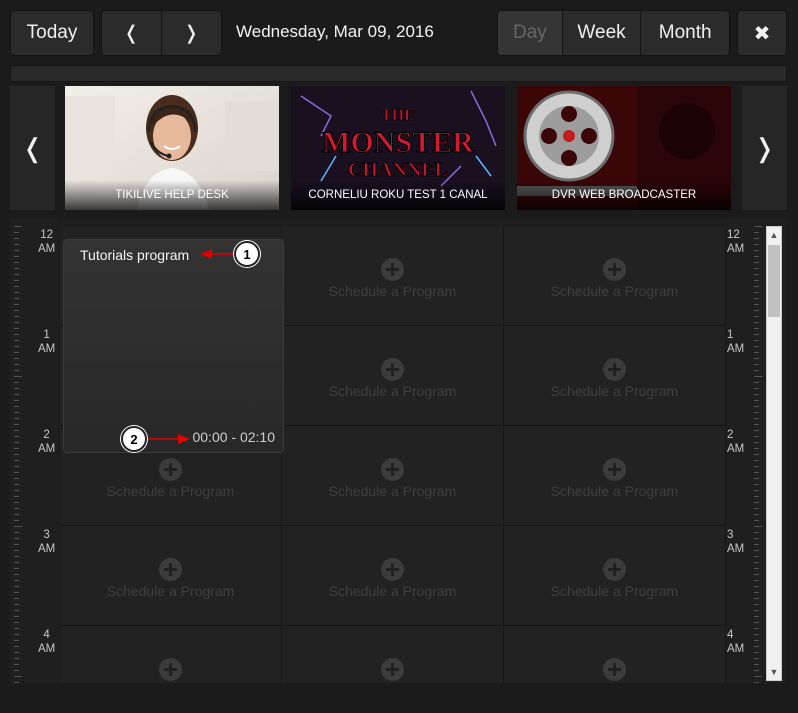 The width and height of the screenshot is (798, 713). What do you see at coordinates (132, 33) in the screenshot?
I see `previous-day-button: ❬` at bounding box center [132, 33].